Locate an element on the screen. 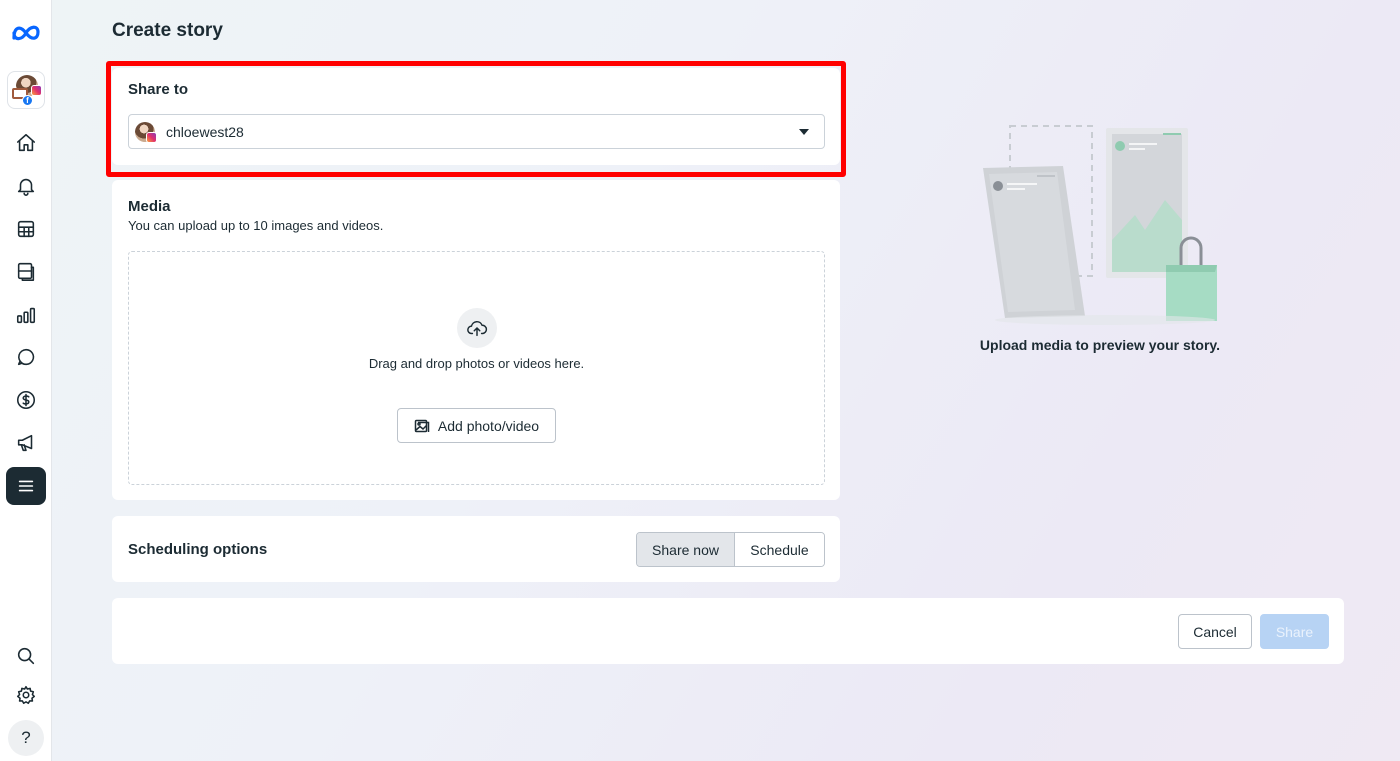  photo-icon is located at coordinates (422, 425).